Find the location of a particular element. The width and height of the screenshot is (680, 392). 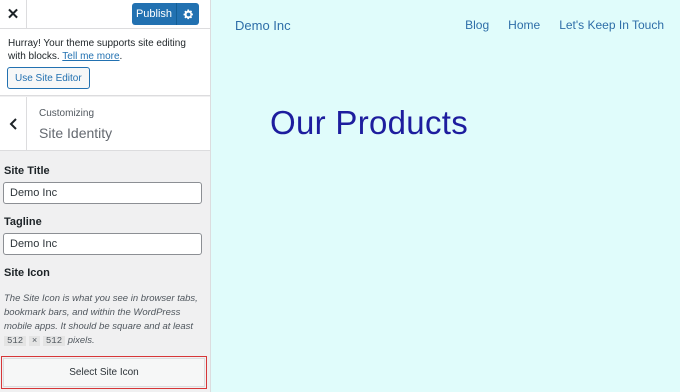

site-icon-label: Site Icon is located at coordinates (27, 273).